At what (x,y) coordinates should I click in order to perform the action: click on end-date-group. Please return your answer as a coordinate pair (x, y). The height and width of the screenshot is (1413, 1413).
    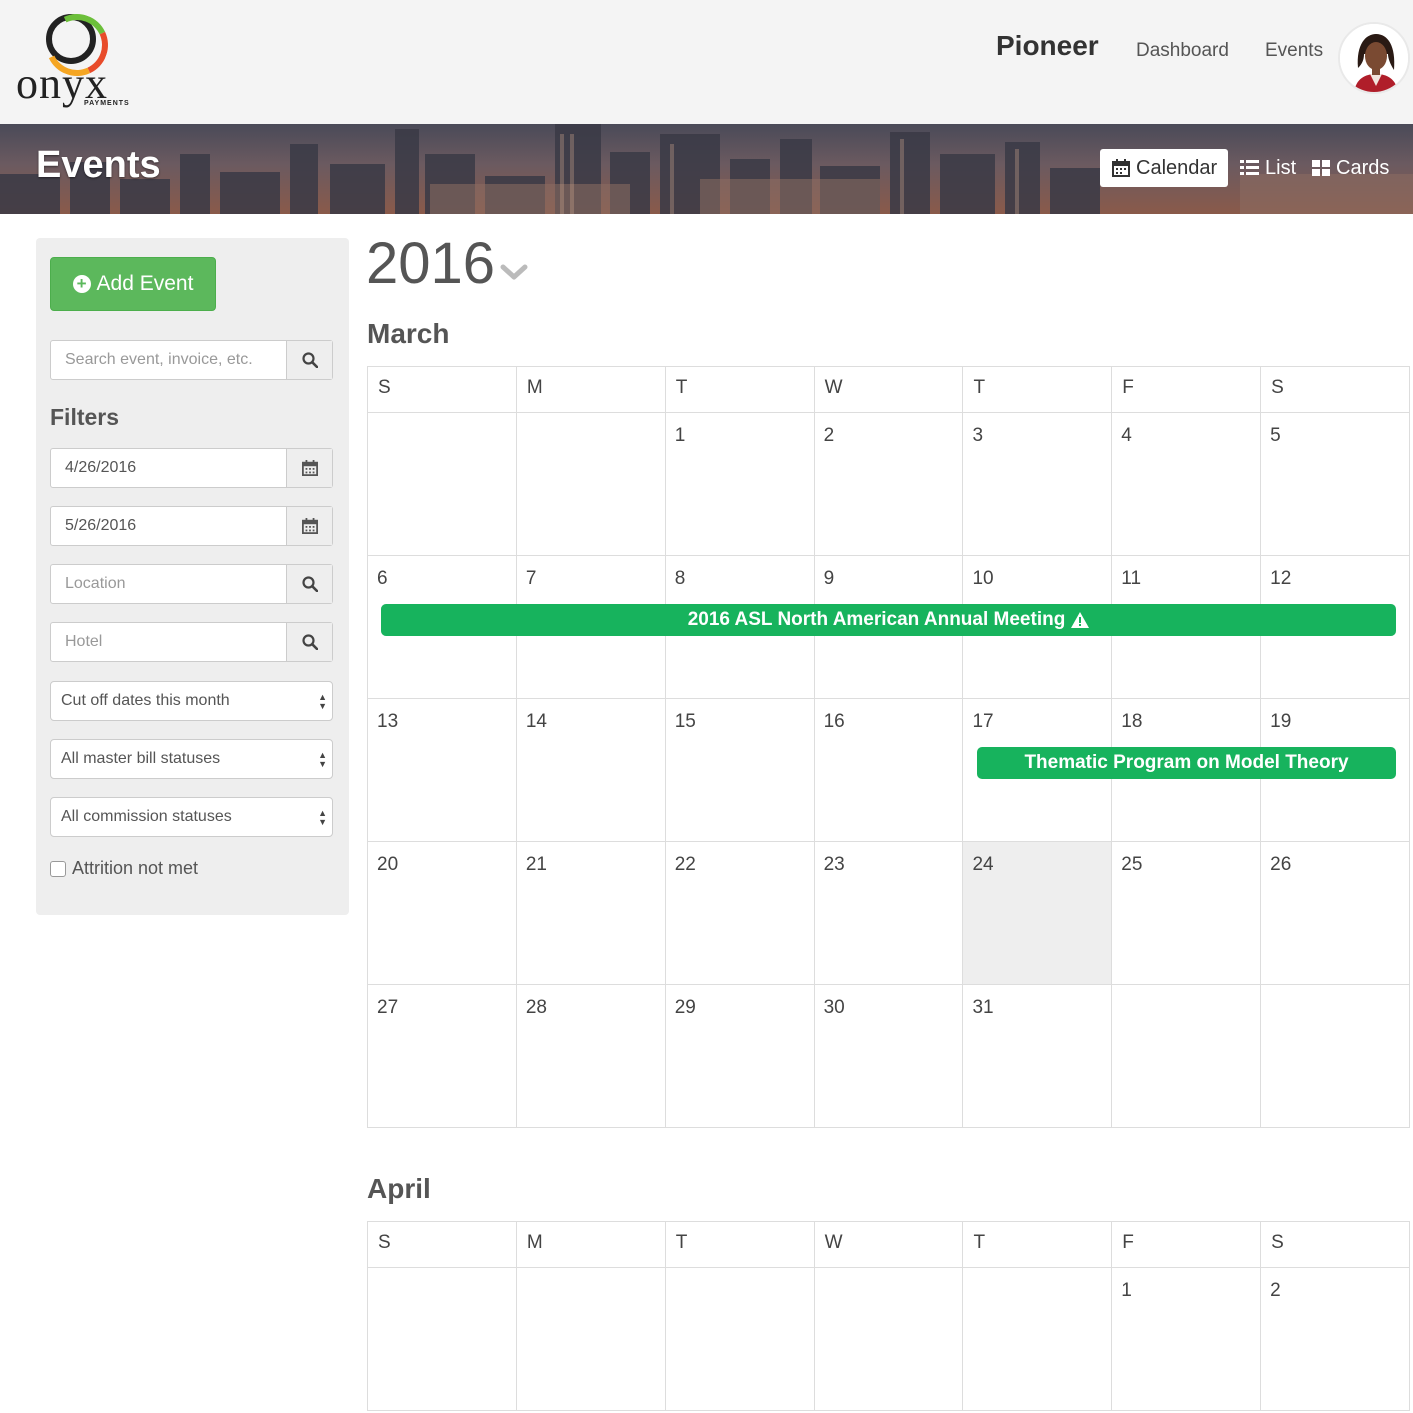
    Looking at the image, I should click on (191, 526).